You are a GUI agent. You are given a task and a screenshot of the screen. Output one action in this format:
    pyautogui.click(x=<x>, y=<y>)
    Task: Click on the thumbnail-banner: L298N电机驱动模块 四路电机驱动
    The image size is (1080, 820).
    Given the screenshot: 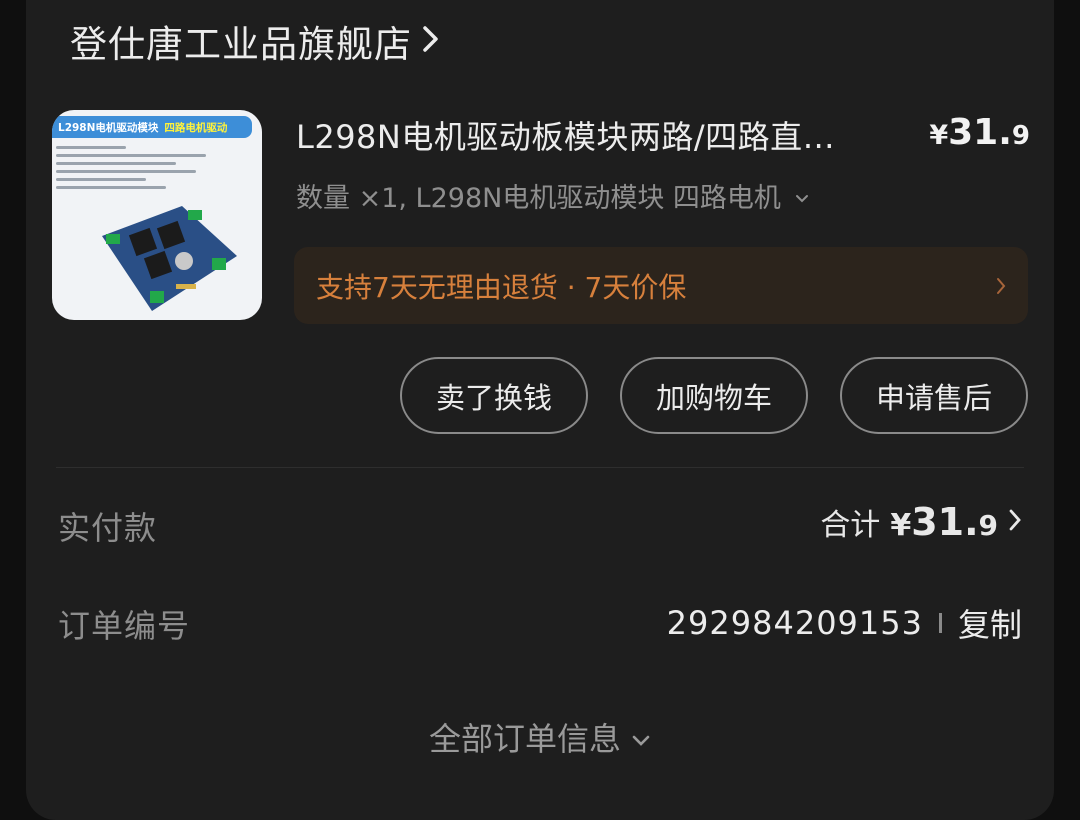 What is the action you would take?
    pyautogui.click(x=152, y=127)
    